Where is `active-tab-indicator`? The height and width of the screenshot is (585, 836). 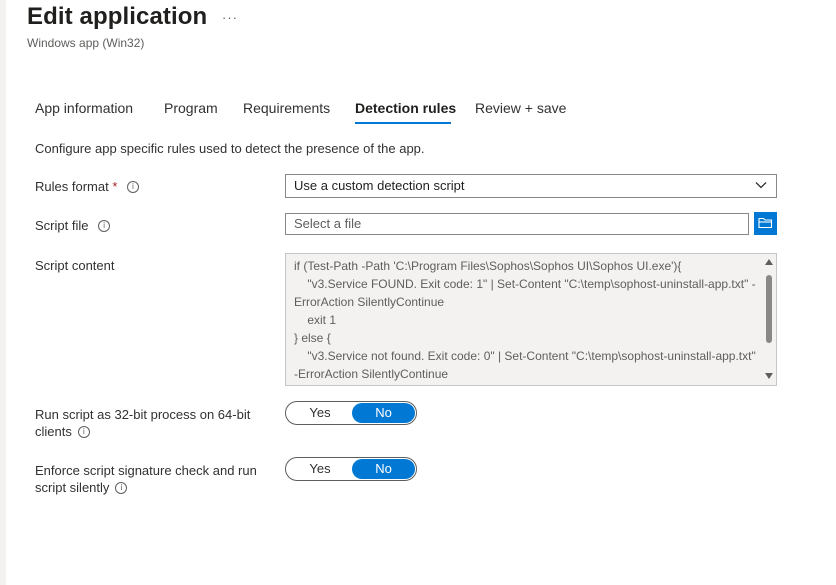 active-tab-indicator is located at coordinates (403, 123).